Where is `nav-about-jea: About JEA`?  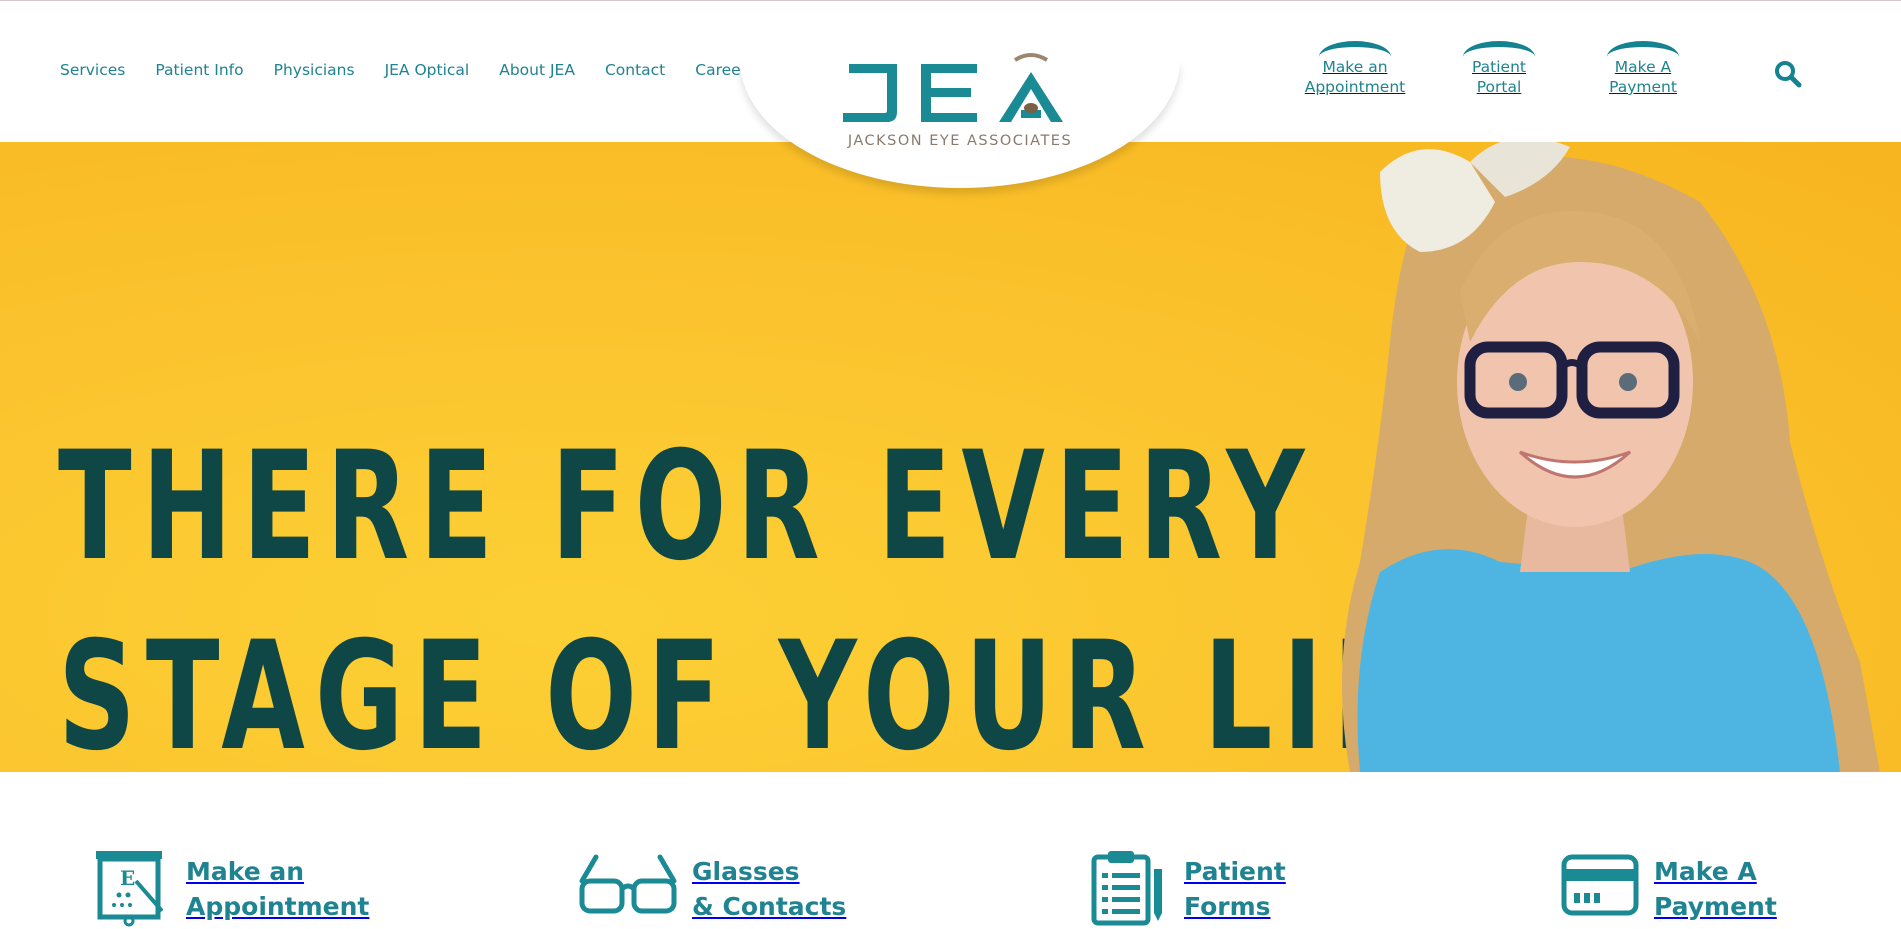
nav-about-jea: About JEA is located at coordinates (537, 70).